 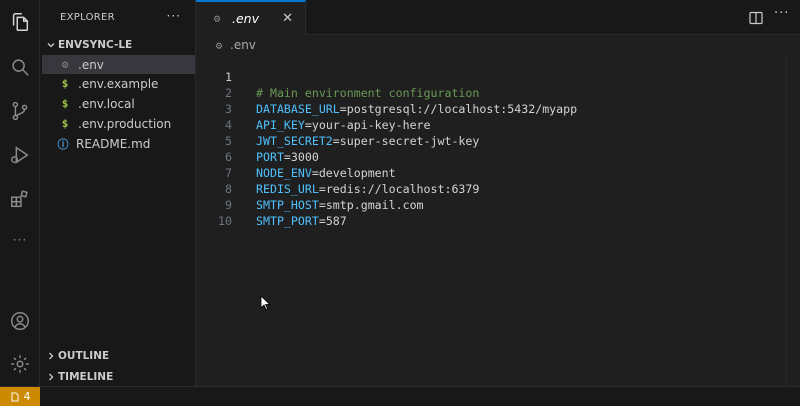 What do you see at coordinates (20, 240) in the screenshot?
I see `more-icon: ···` at bounding box center [20, 240].